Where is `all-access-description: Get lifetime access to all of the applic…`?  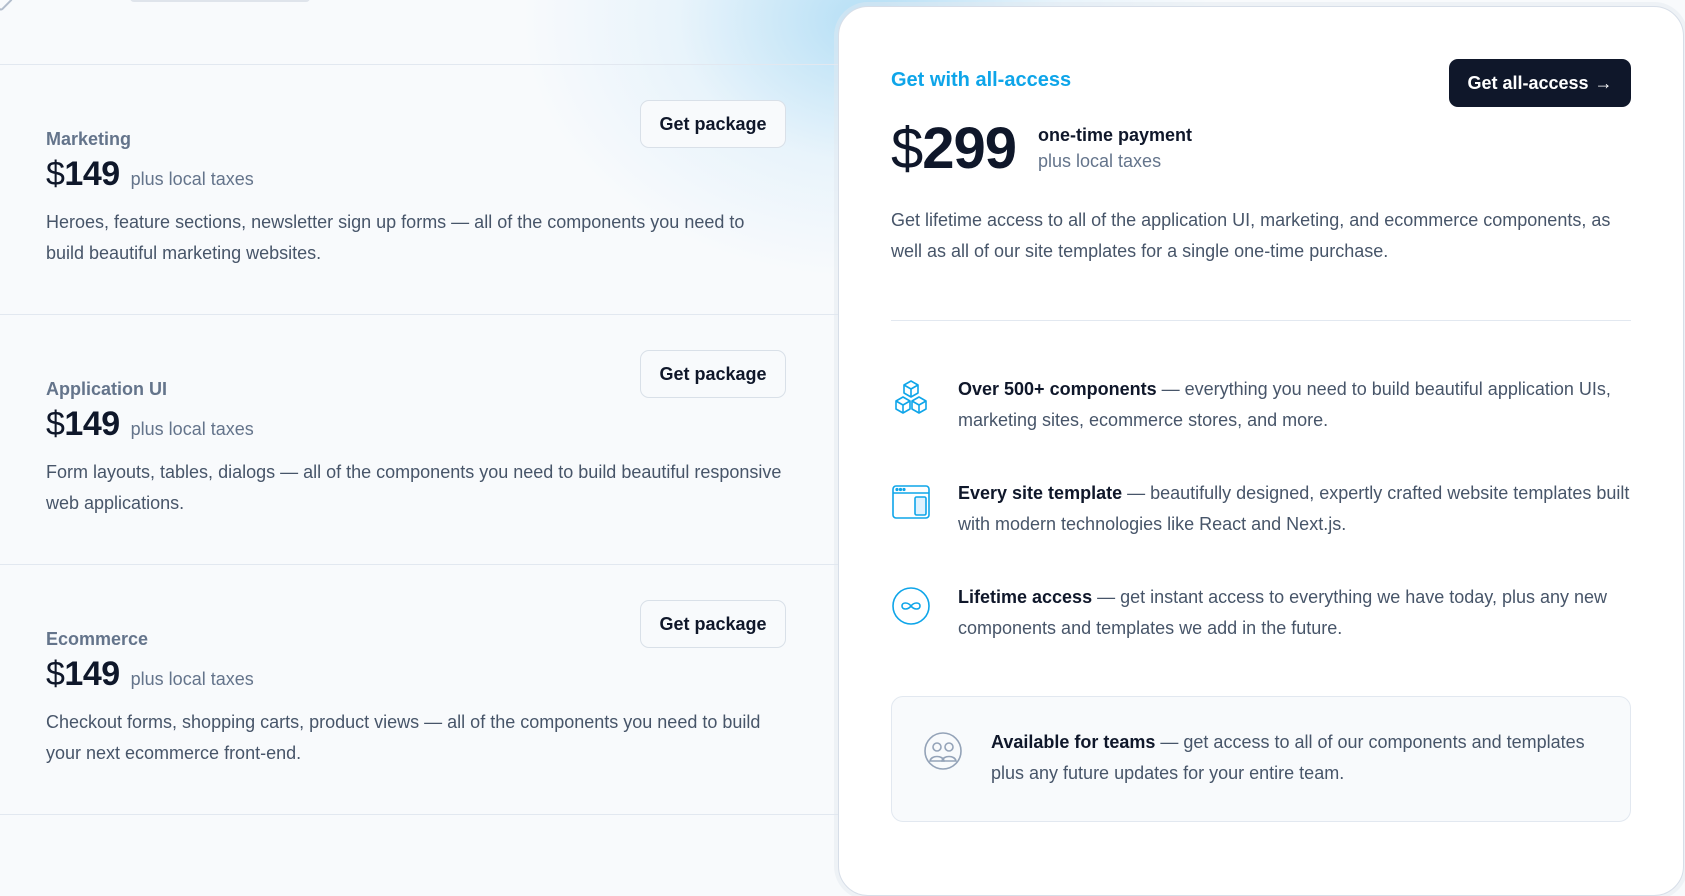
all-access-description: Get lifetime access to all of the applic… is located at coordinates (1251, 235).